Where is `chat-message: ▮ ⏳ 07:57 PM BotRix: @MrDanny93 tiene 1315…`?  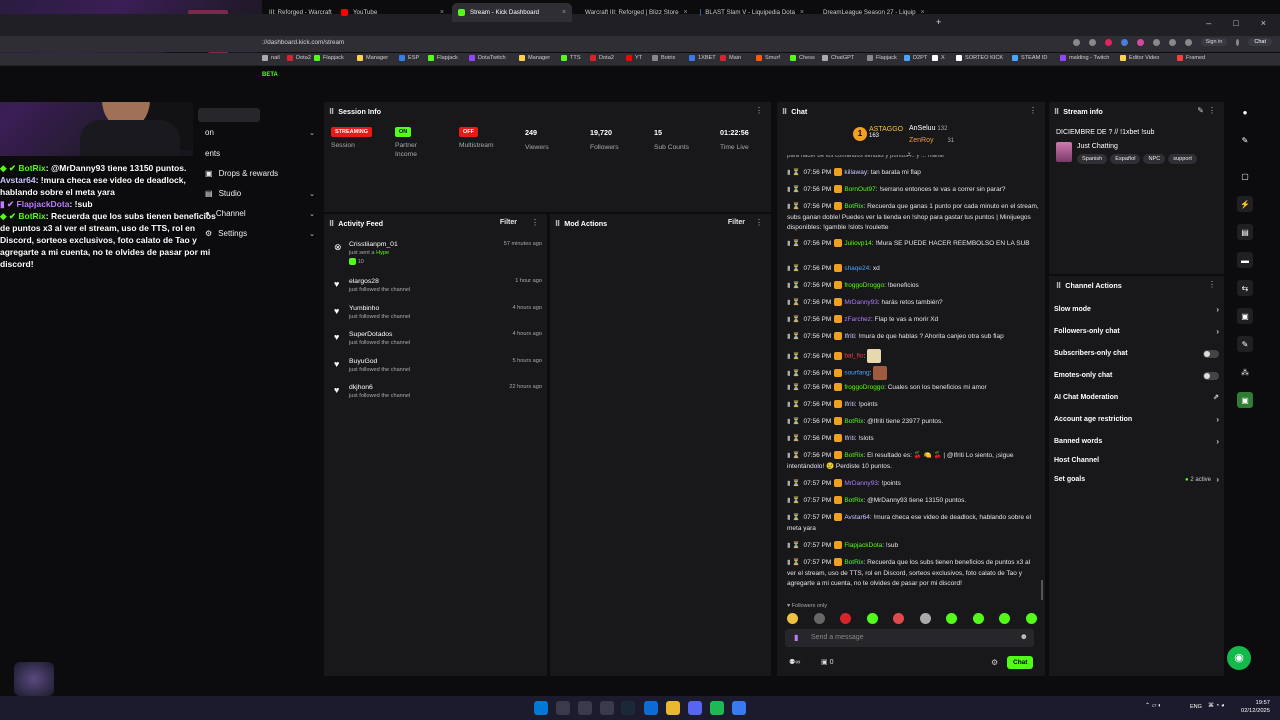 chat-message: ▮ ⏳ 07:57 PM BotRix: @MrDanny93 tiene 1315… is located at coordinates (913, 501).